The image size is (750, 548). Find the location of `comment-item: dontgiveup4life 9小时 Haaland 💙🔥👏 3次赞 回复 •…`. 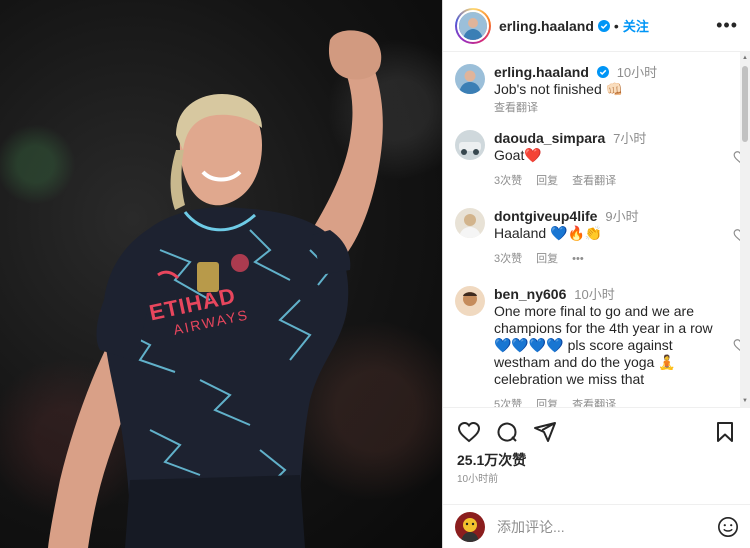

comment-item: dontgiveup4life 9小时 Haaland 💙🔥👏 3次赞 回复 •… is located at coordinates (601, 238).